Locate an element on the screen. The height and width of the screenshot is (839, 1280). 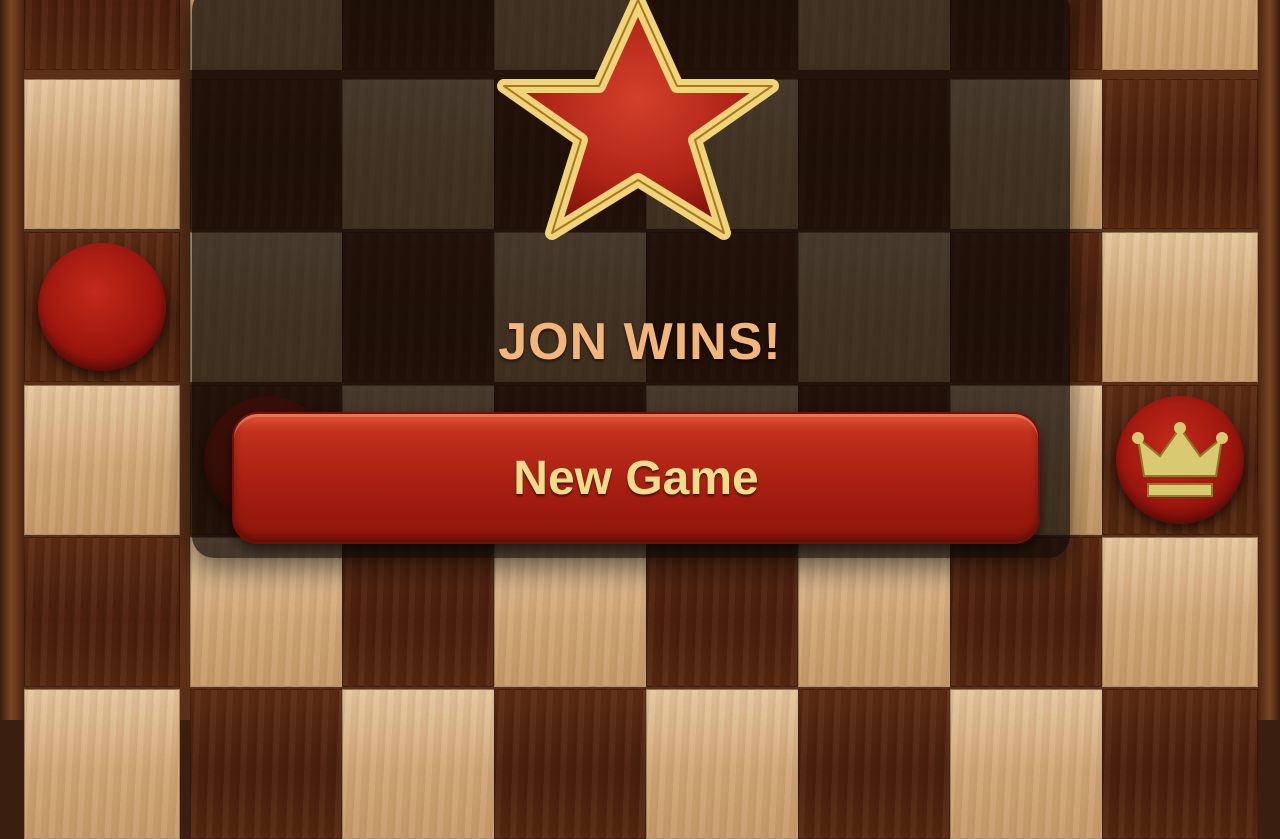
star-icon is located at coordinates (638, 120).